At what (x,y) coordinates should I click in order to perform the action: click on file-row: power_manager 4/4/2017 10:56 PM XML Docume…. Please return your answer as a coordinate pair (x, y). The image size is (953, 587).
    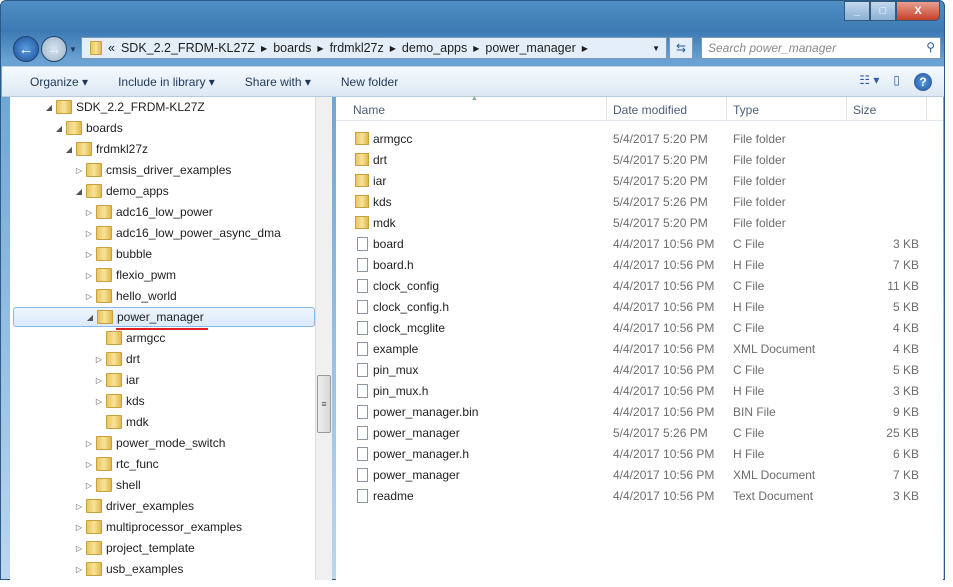
    Looking at the image, I should click on (636, 475).